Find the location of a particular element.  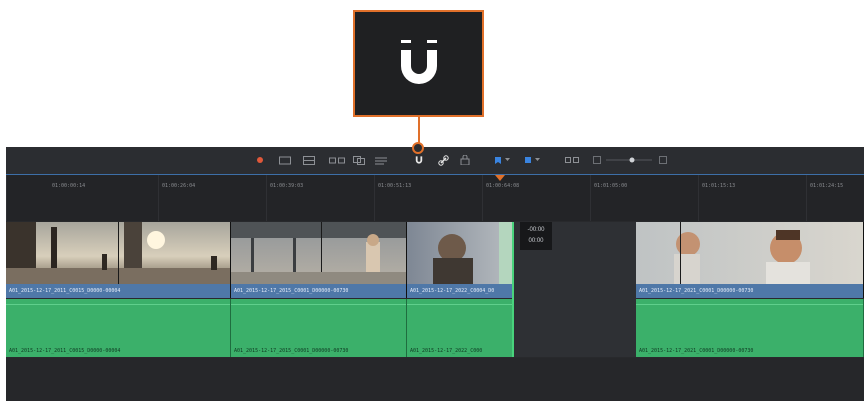

trim-tooltip: -00:00 00:00 is located at coordinates (536, 236).